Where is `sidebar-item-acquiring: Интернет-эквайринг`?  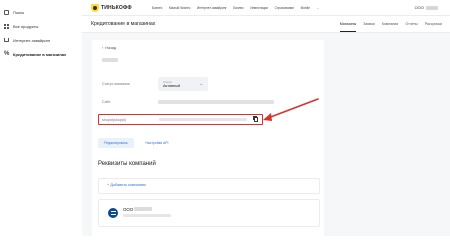
sidebar-item-acquiring: Интернет-эквайринг is located at coordinates (43, 40).